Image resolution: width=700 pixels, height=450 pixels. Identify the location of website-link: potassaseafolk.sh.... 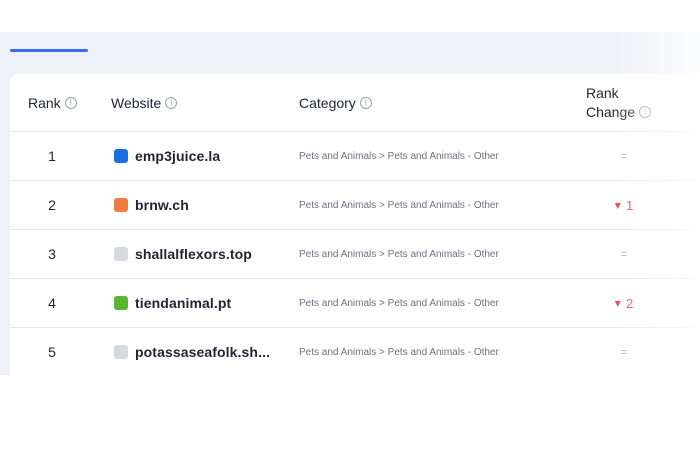
(192, 351).